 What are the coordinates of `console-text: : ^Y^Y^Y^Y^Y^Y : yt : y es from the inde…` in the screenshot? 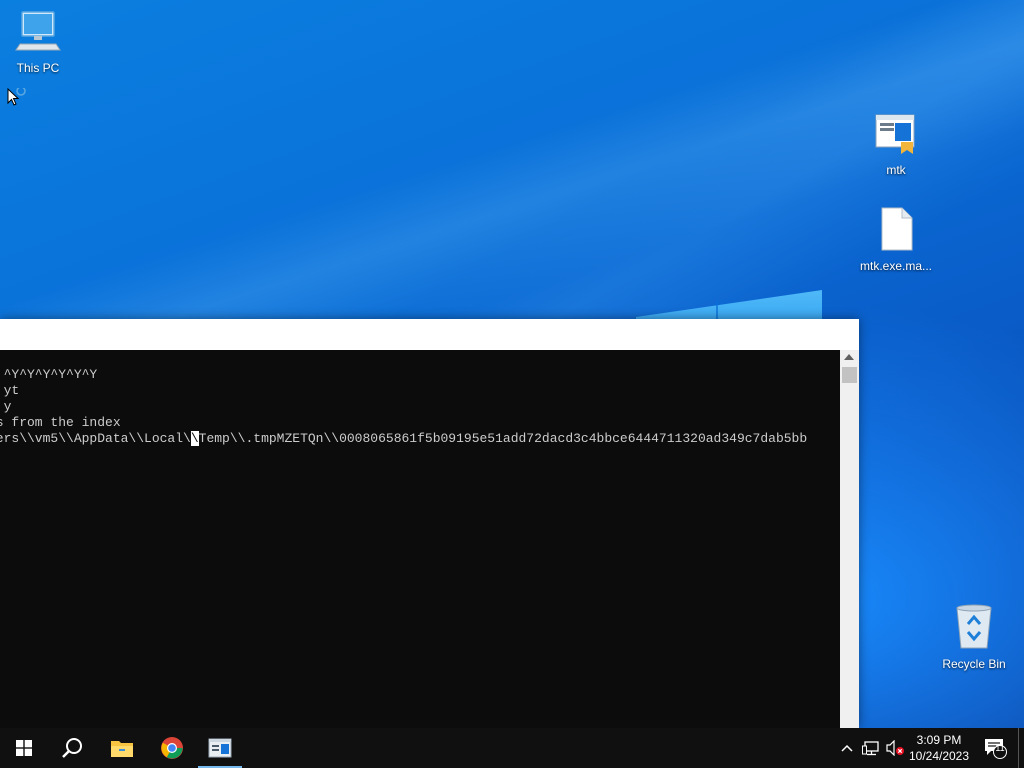 It's located at (403, 407).